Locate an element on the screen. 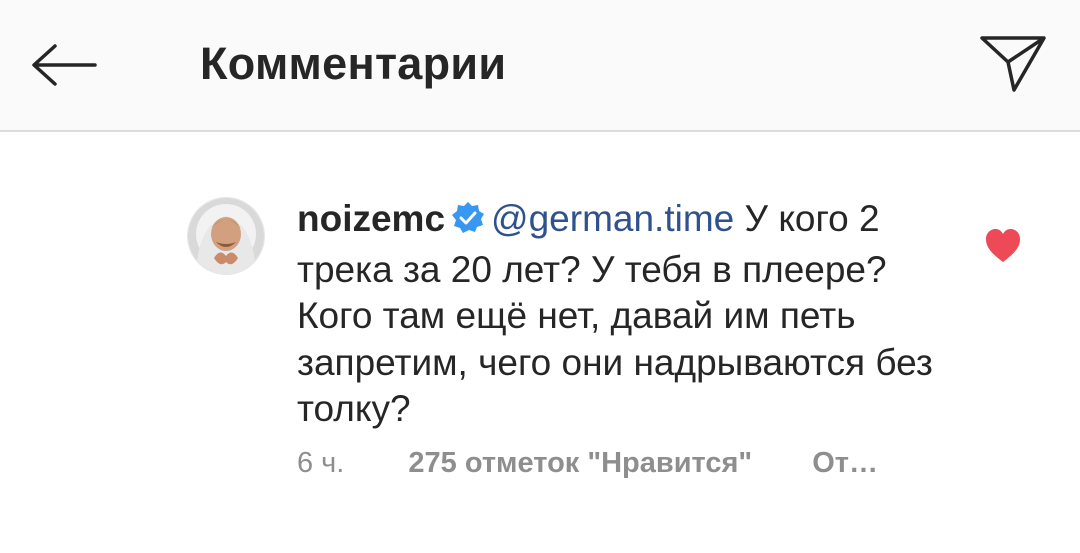 Image resolution: width=1080 pixels, height=553 pixels. heart-icon is located at coordinates (1003, 245).